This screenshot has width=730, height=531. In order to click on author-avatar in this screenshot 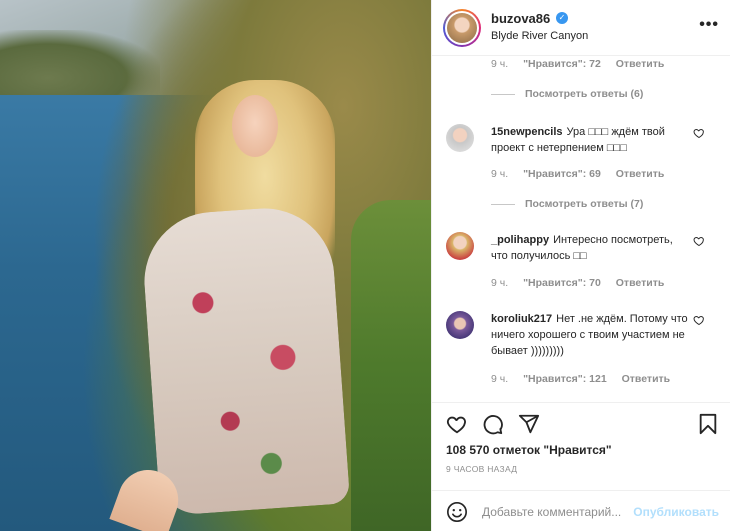, I will do `click(462, 28)`.